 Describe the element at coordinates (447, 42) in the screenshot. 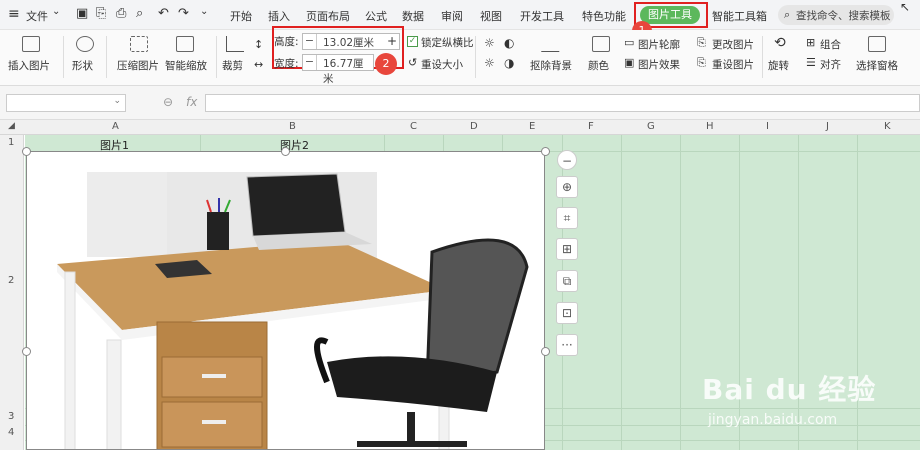

I see `lock-ratio-label: 锁定纵横比` at that location.